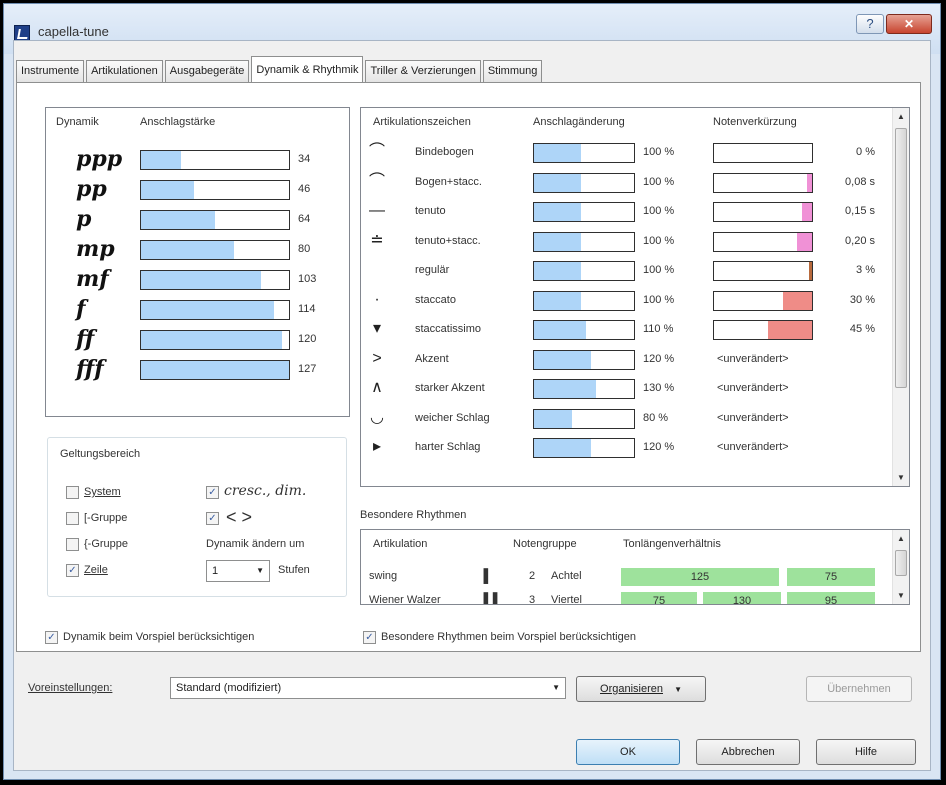  What do you see at coordinates (304, 249) in the screenshot?
I see `strength-value: 80` at bounding box center [304, 249].